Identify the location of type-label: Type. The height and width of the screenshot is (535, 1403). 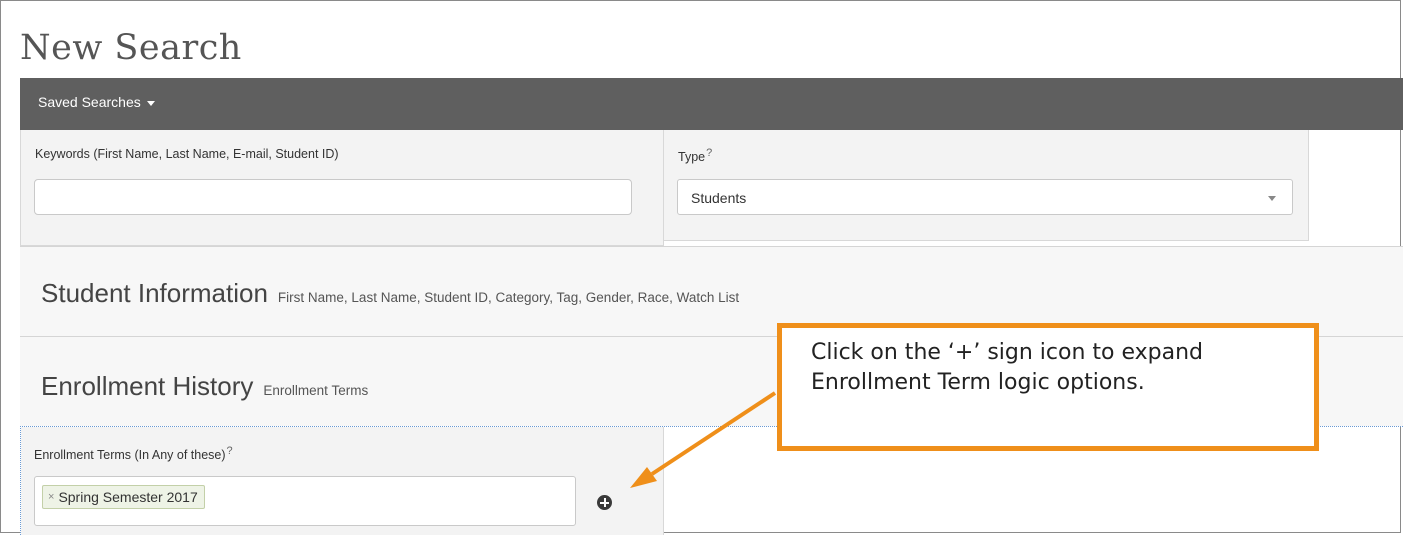
(692, 157).